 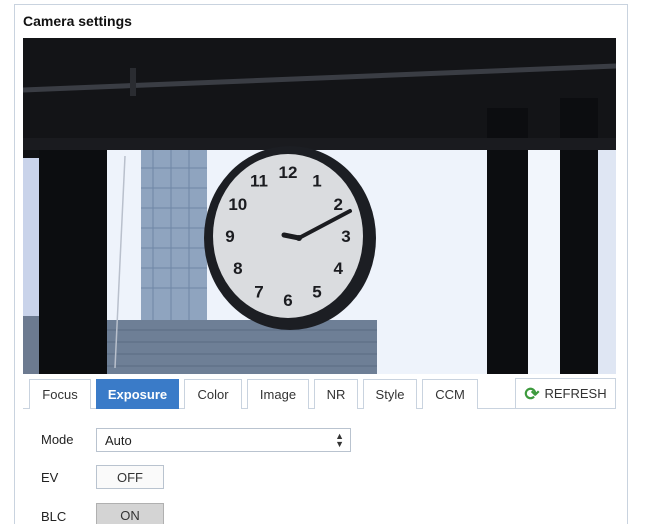 What do you see at coordinates (278, 394) in the screenshot?
I see `tab-image: Image` at bounding box center [278, 394].